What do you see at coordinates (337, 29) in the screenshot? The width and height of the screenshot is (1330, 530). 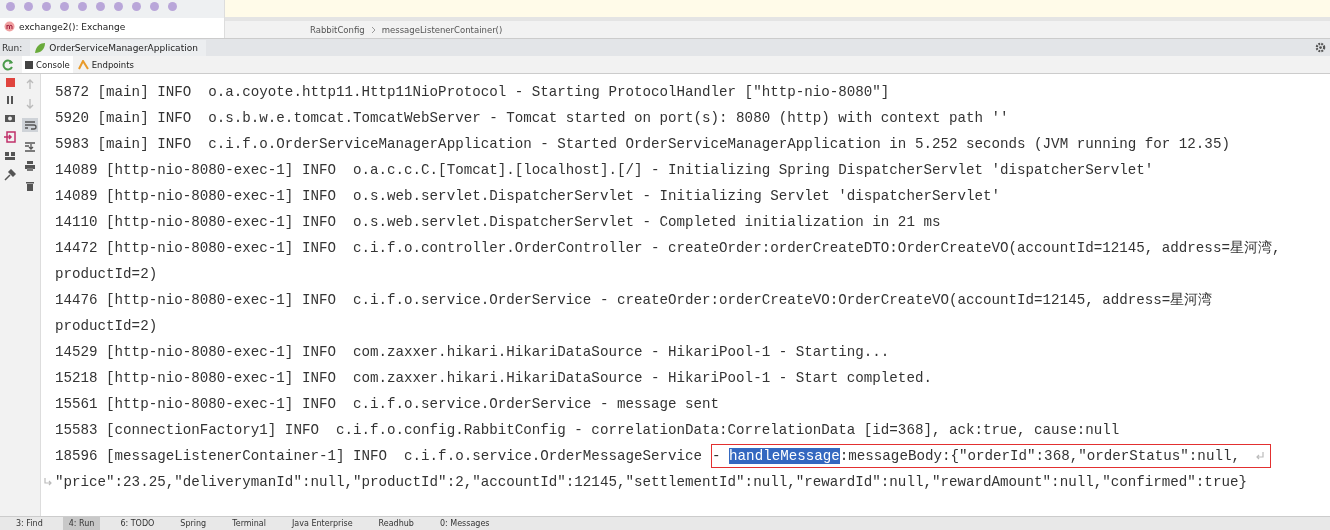 I see `breadcrumb-item: RabbitConfig` at bounding box center [337, 29].